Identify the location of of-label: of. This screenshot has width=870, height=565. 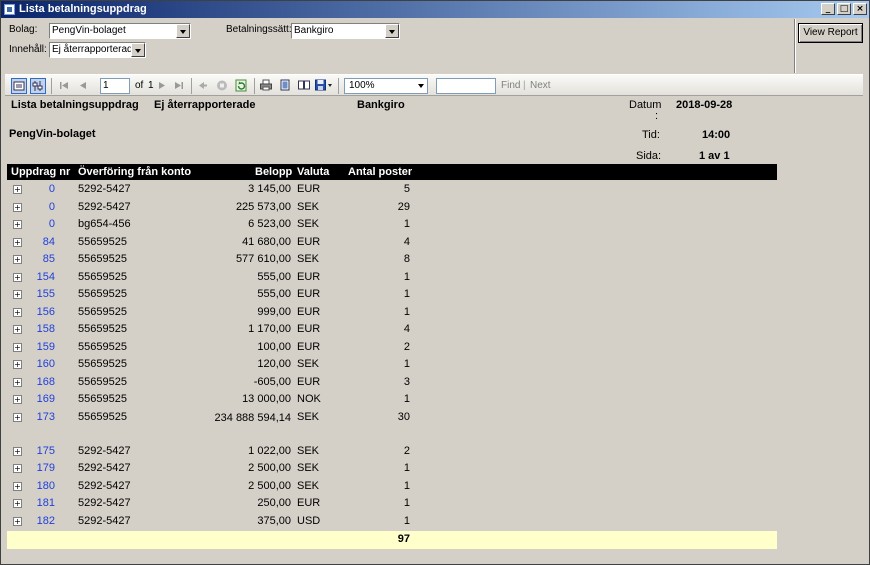
(139, 85).